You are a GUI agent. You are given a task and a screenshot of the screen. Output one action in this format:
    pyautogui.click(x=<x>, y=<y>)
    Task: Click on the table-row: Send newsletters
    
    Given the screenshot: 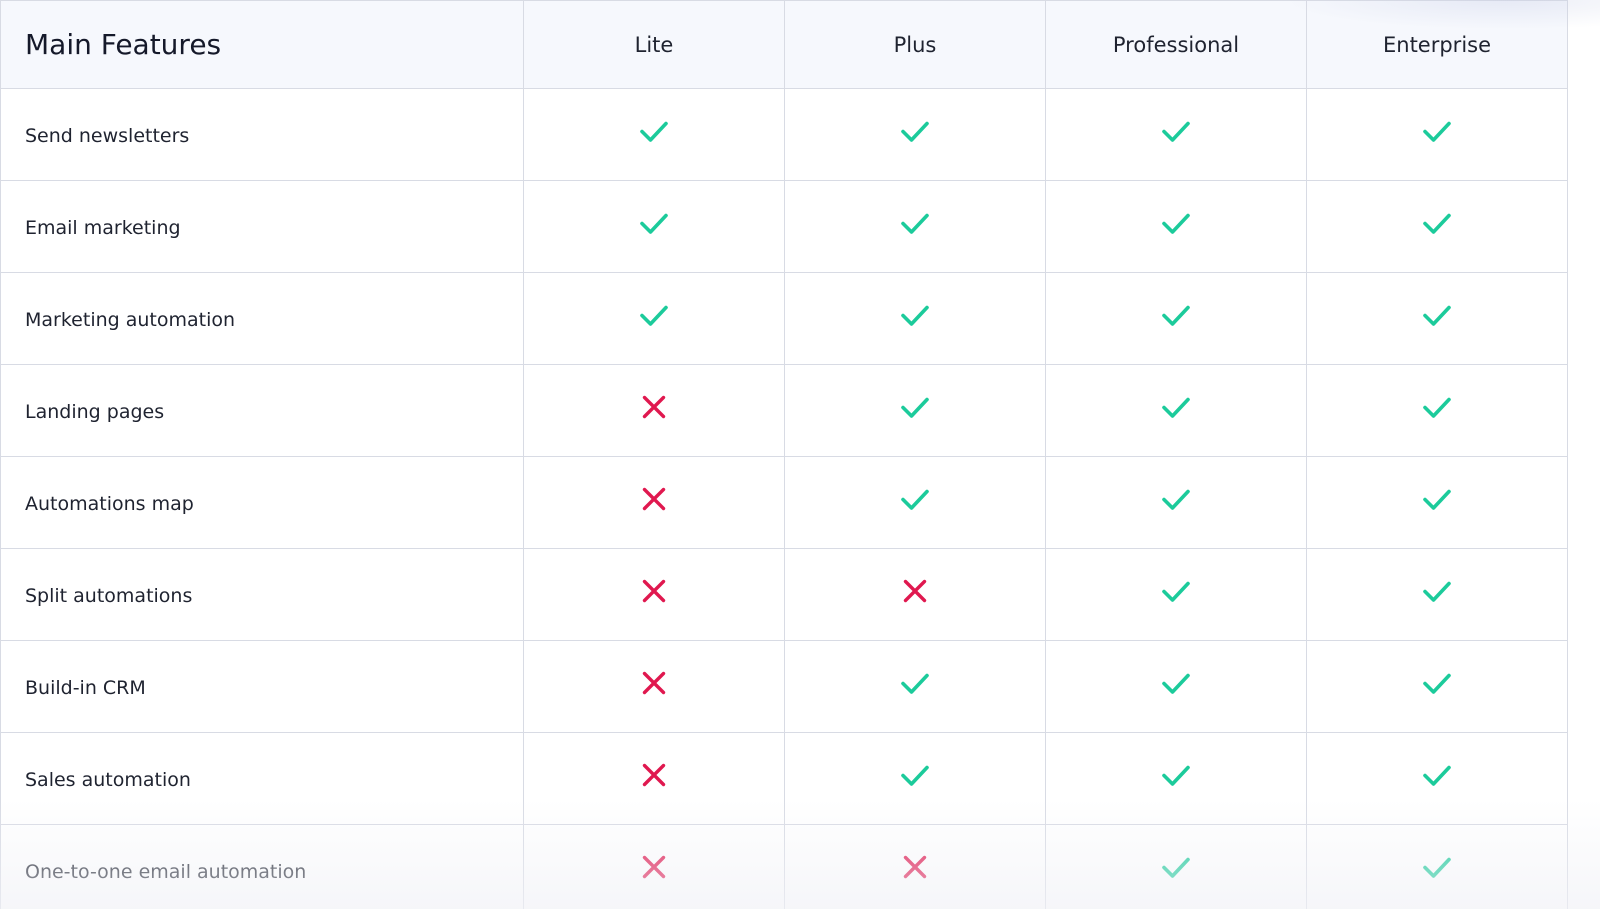 What is the action you would take?
    pyautogui.click(x=784, y=134)
    